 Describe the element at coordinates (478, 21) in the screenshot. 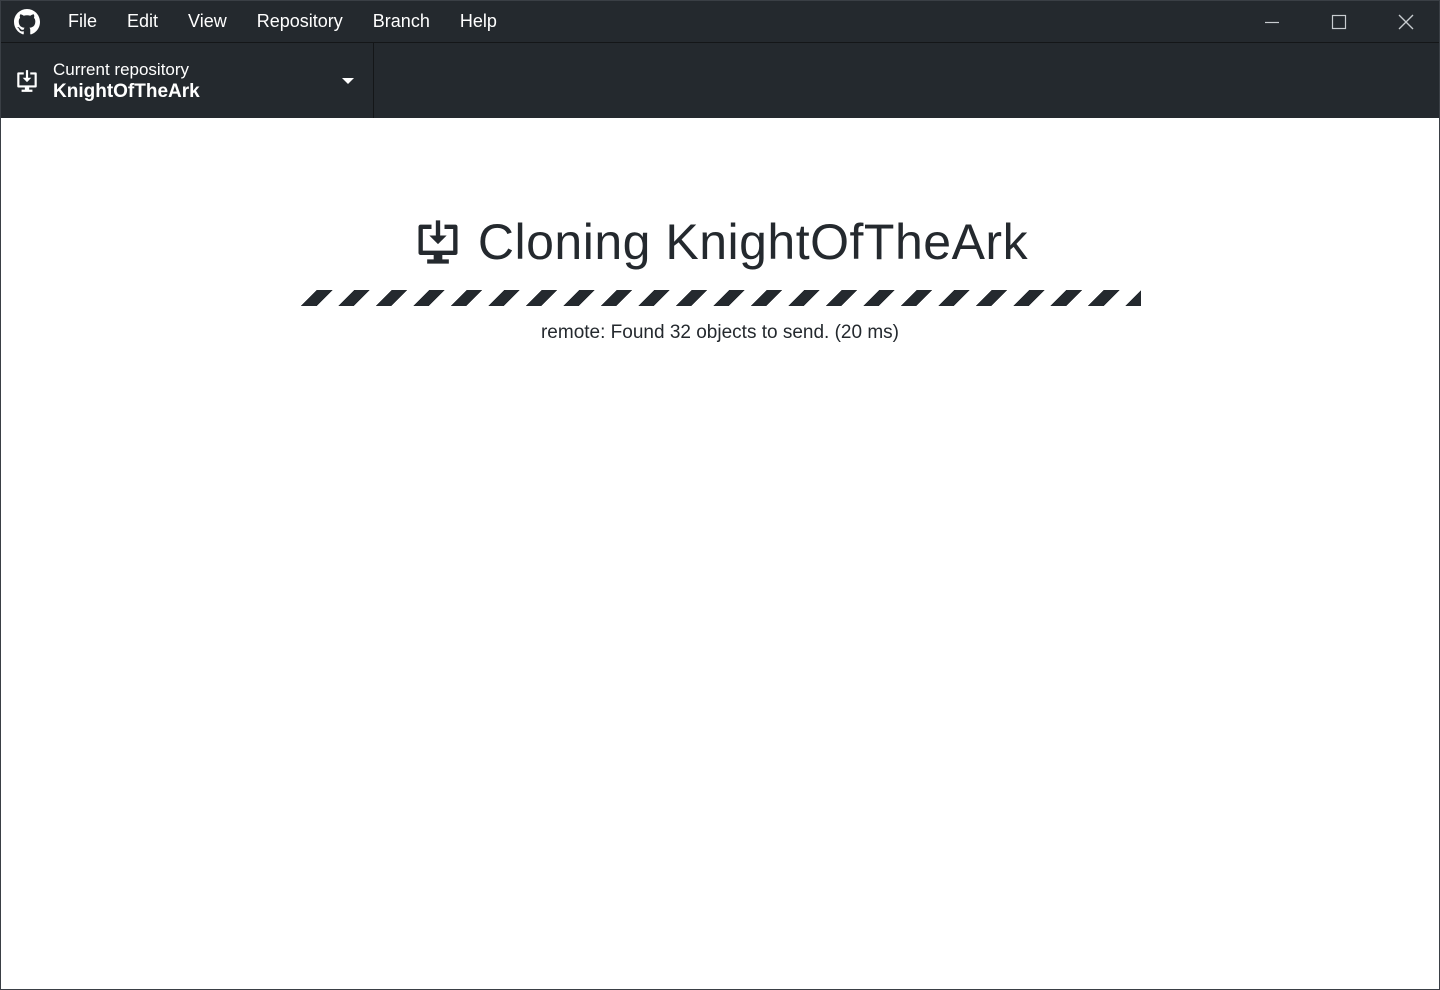

I see `menu-help: Help` at that location.